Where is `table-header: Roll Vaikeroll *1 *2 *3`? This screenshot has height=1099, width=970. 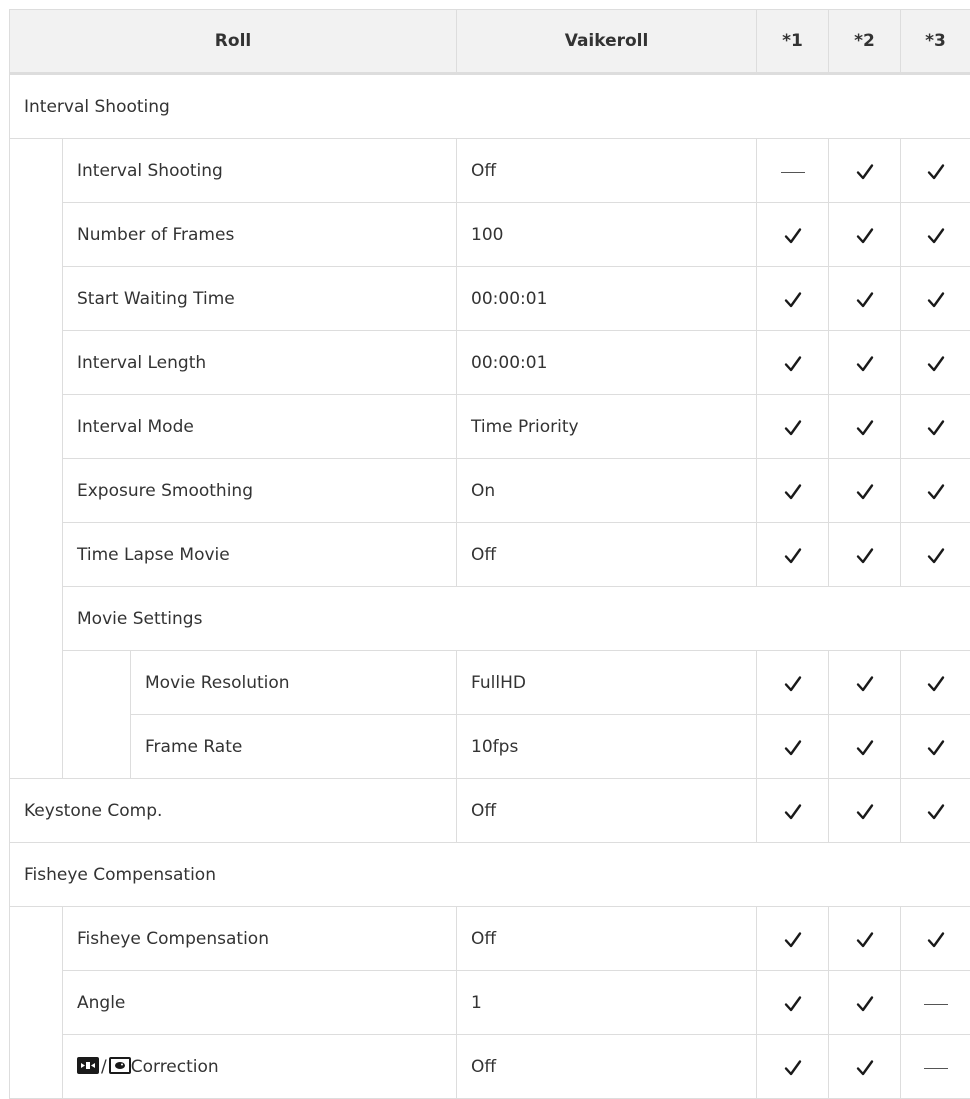
table-header: Roll Vaikeroll *1 *2 *3 is located at coordinates (490, 42).